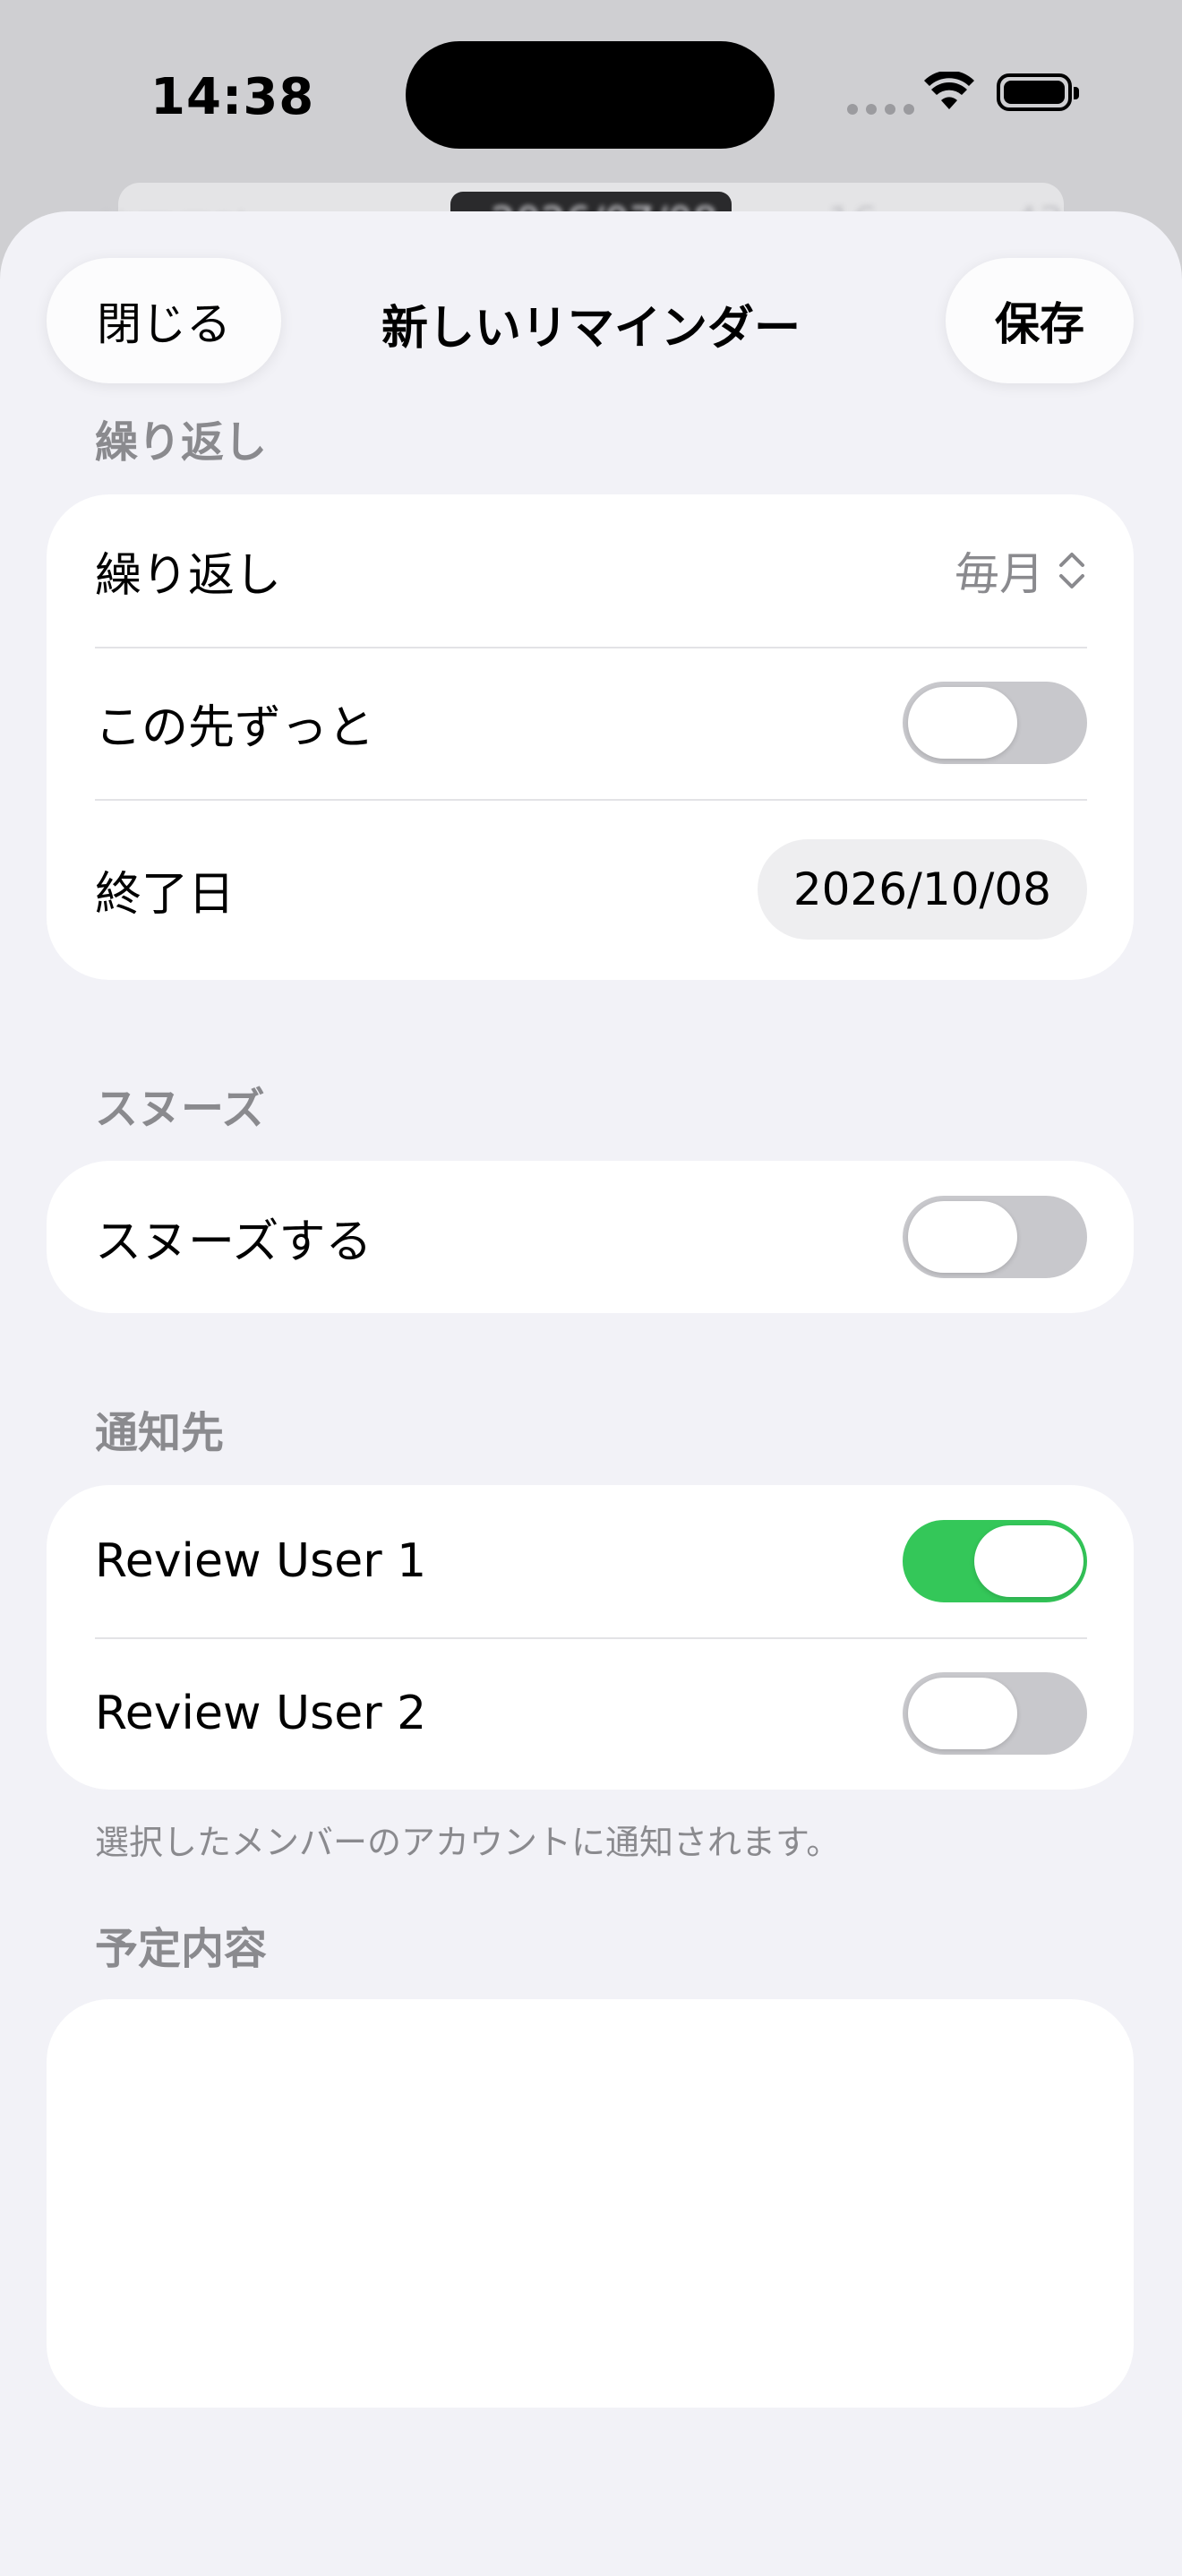  What do you see at coordinates (590, 95) in the screenshot?
I see `dynamic-island` at bounding box center [590, 95].